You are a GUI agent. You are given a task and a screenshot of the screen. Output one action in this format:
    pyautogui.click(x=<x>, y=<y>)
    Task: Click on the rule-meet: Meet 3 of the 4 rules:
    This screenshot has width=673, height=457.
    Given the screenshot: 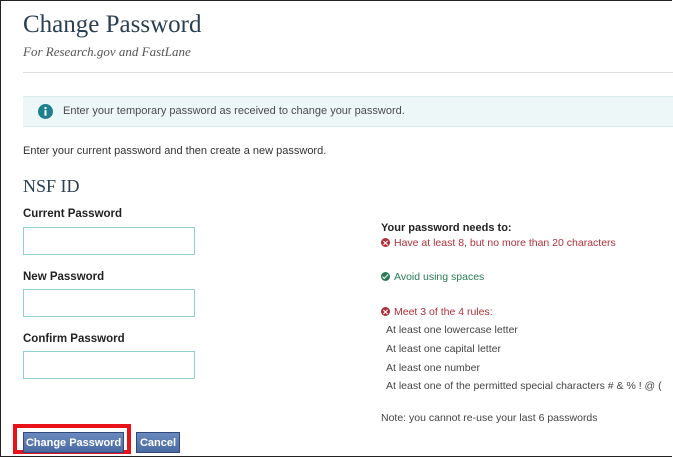 What is the action you would take?
    pyautogui.click(x=437, y=312)
    